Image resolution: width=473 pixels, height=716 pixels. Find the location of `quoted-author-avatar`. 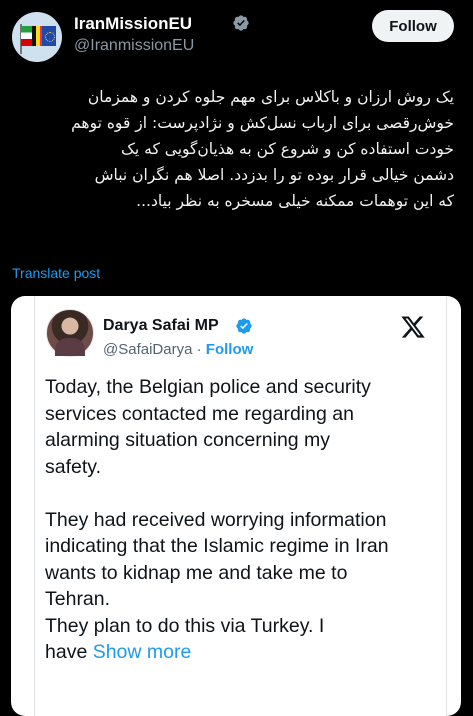

quoted-author-avatar is located at coordinates (70, 333).